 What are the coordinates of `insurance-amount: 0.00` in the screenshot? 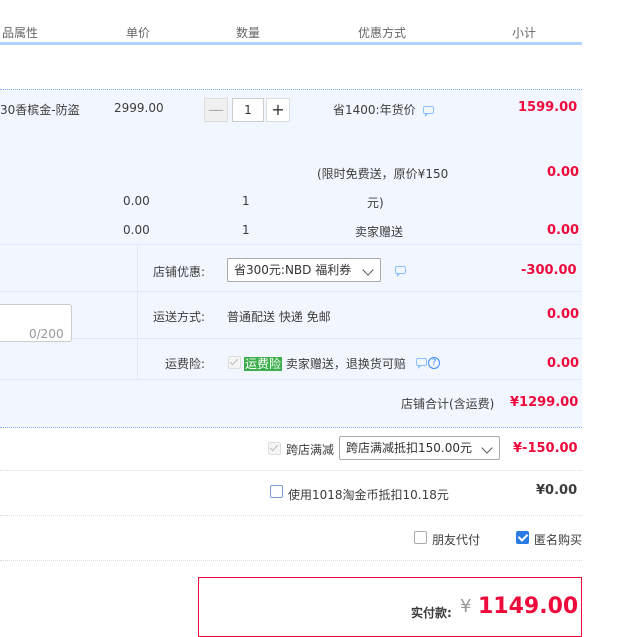 It's located at (563, 363).